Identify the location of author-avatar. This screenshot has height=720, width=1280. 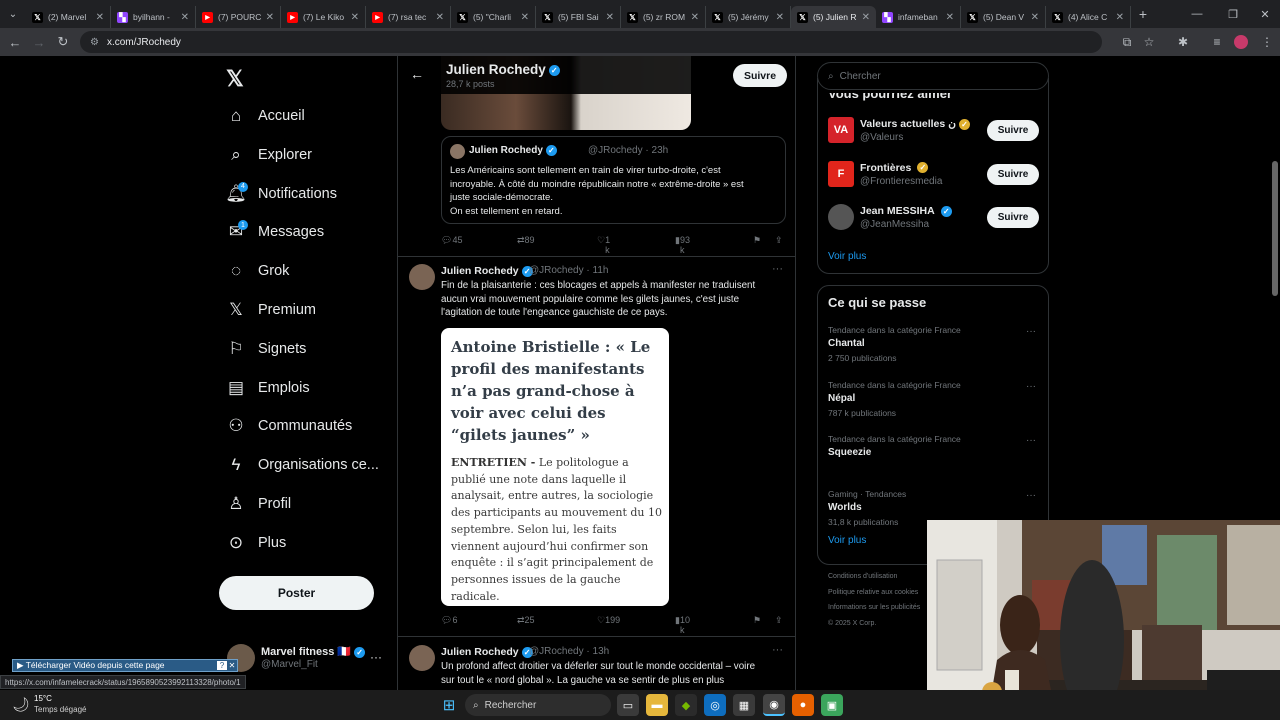
(422, 658).